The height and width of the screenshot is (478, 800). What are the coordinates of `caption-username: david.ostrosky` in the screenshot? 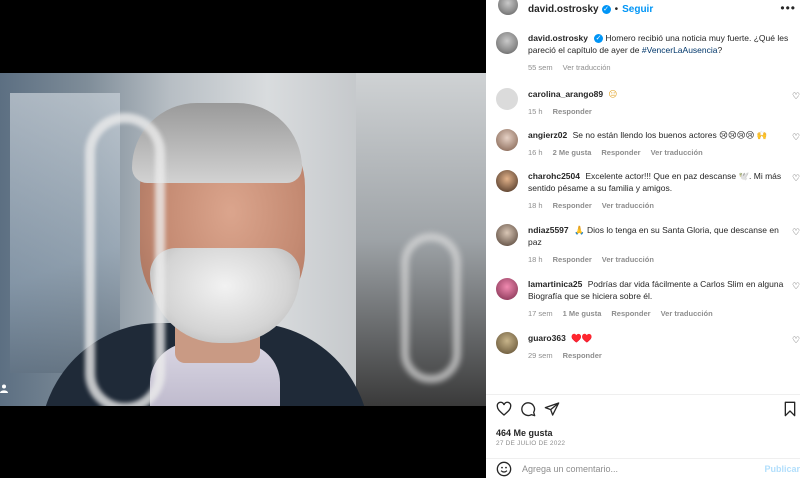 It's located at (558, 38).